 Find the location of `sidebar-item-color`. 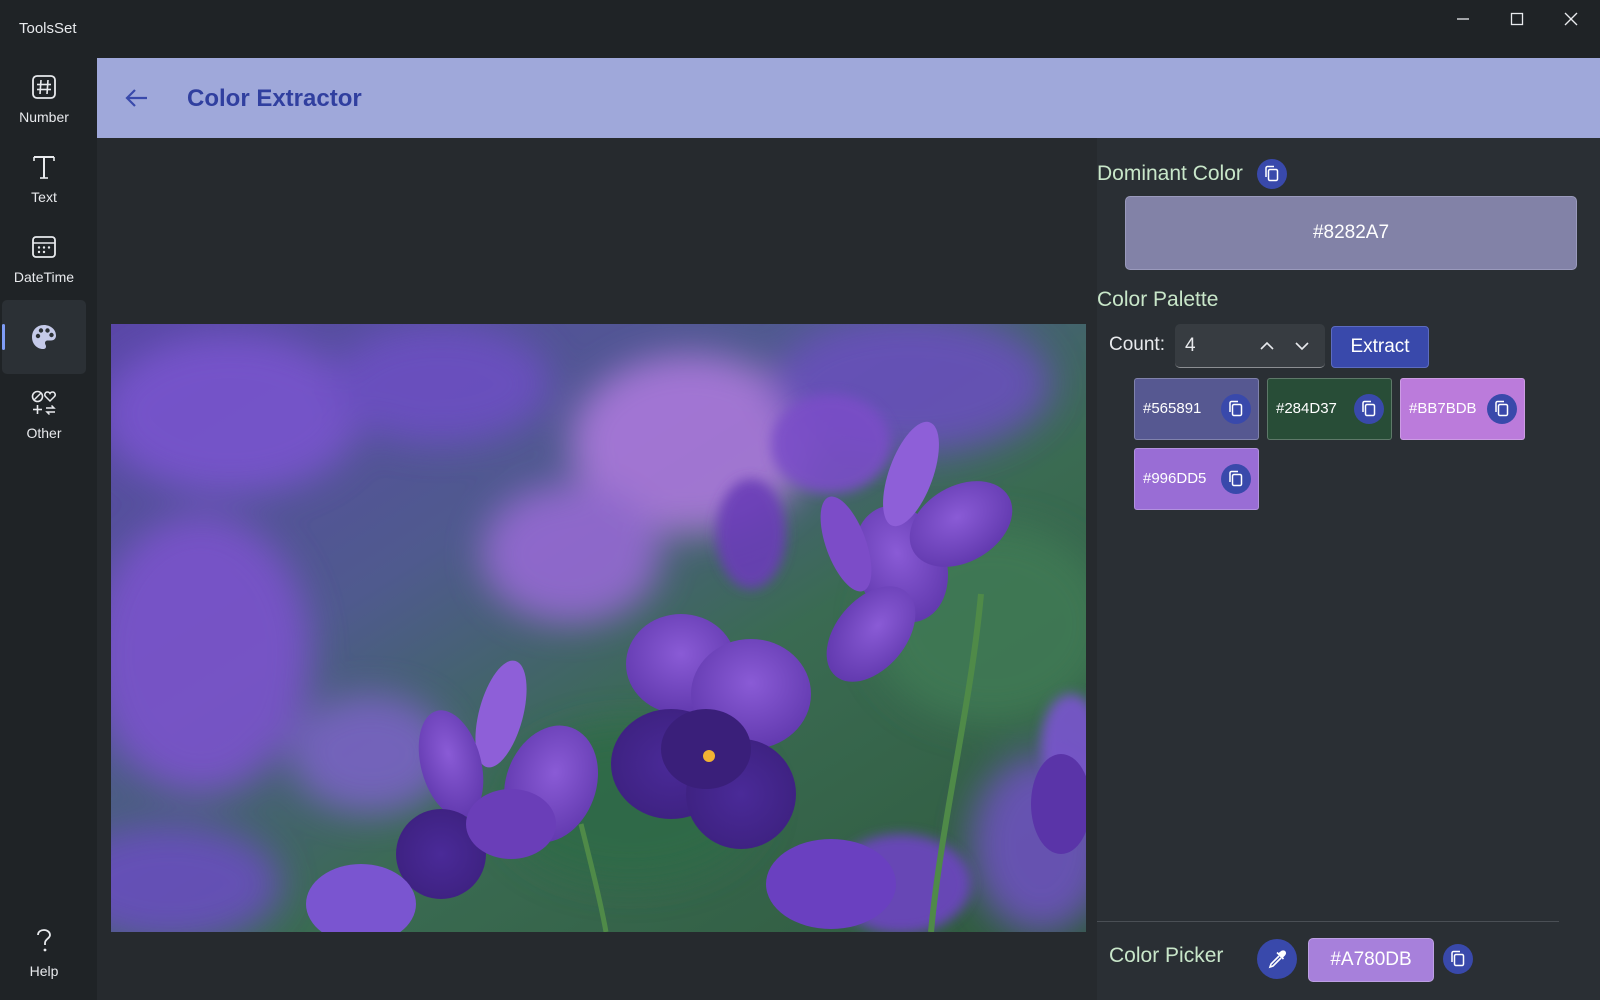

sidebar-item-color is located at coordinates (44, 337).